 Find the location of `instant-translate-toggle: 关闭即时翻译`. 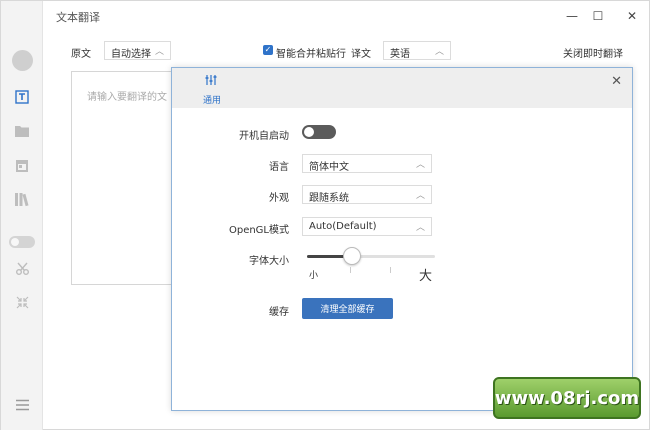

instant-translate-toggle: 关闭即时翻译 is located at coordinates (593, 52).